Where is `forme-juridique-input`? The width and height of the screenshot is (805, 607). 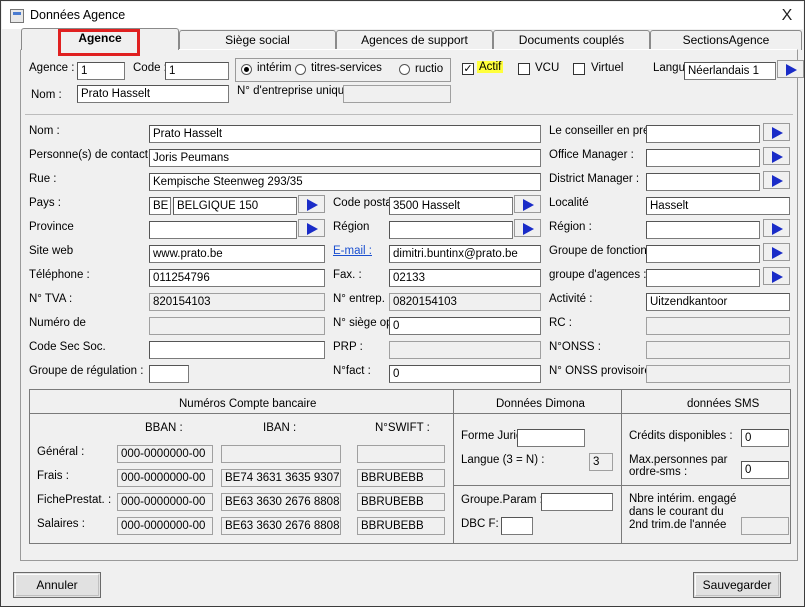 forme-juridique-input is located at coordinates (551, 438).